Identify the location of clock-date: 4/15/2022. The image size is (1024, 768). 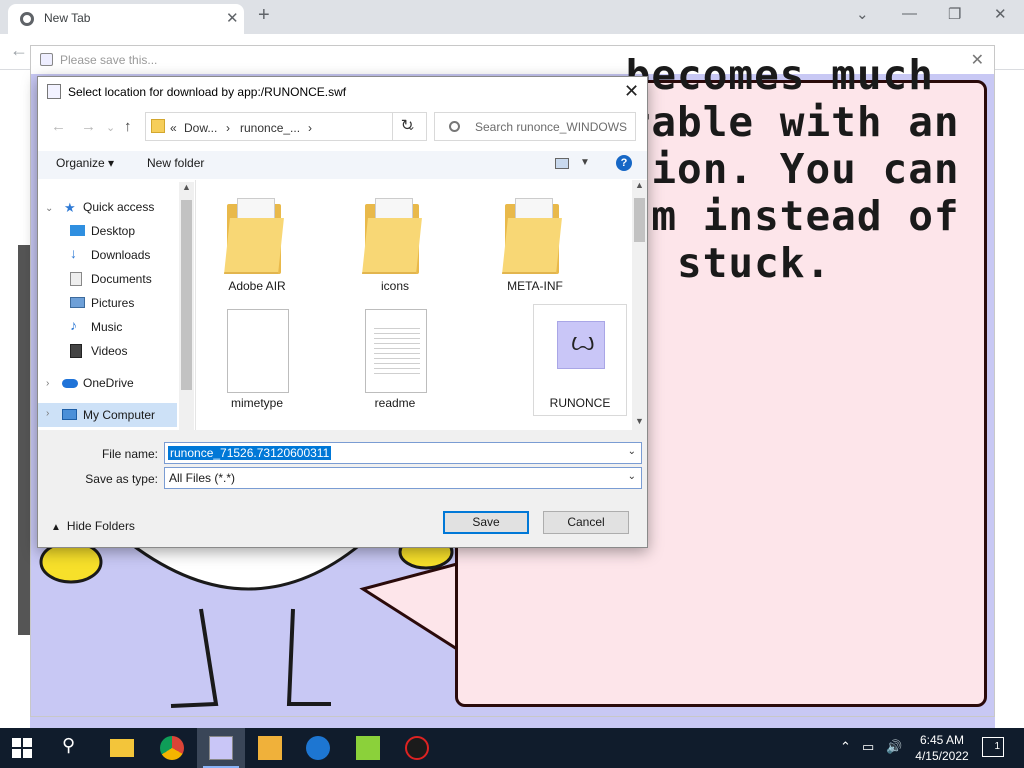
(942, 756).